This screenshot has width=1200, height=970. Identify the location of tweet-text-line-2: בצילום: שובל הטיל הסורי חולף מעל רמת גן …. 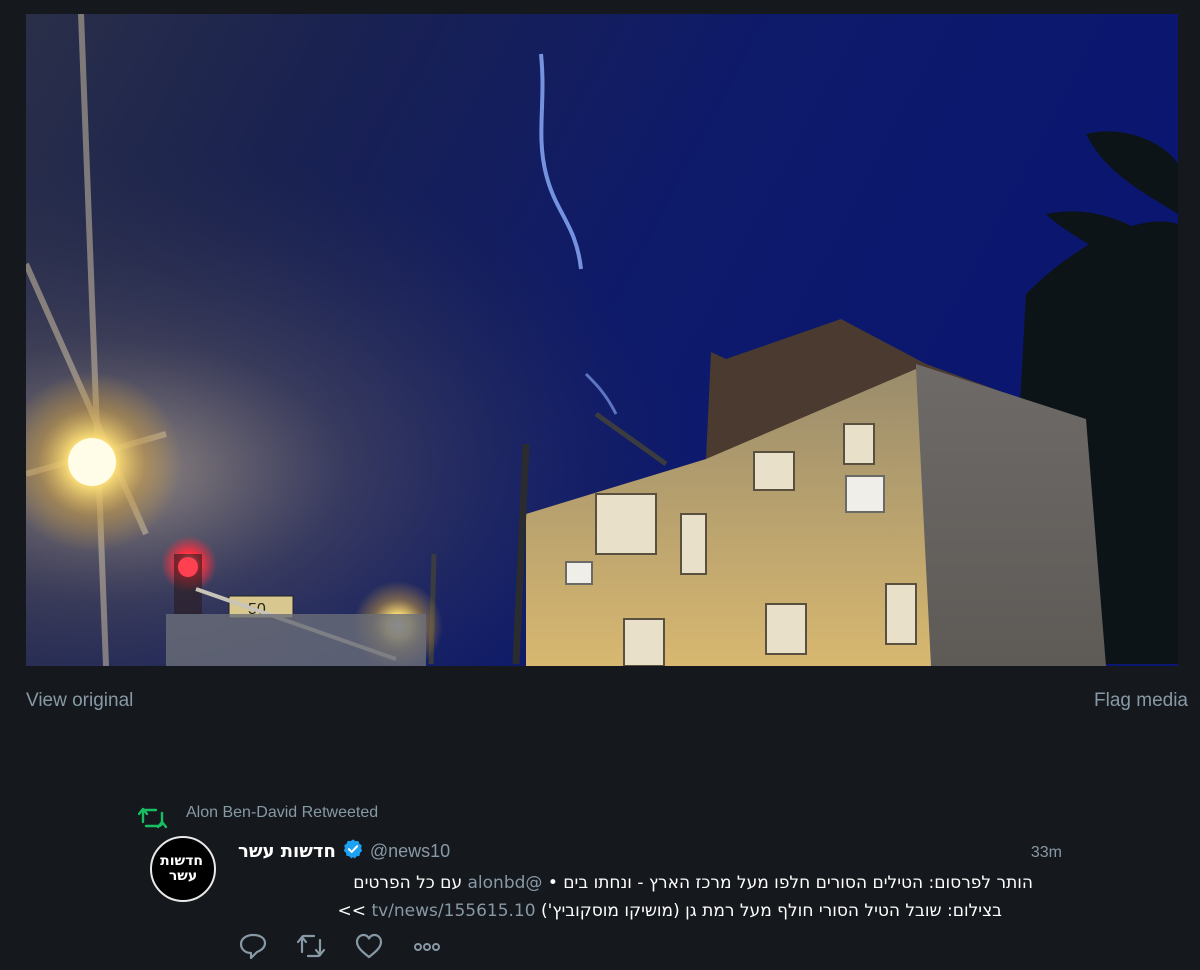
(619, 911).